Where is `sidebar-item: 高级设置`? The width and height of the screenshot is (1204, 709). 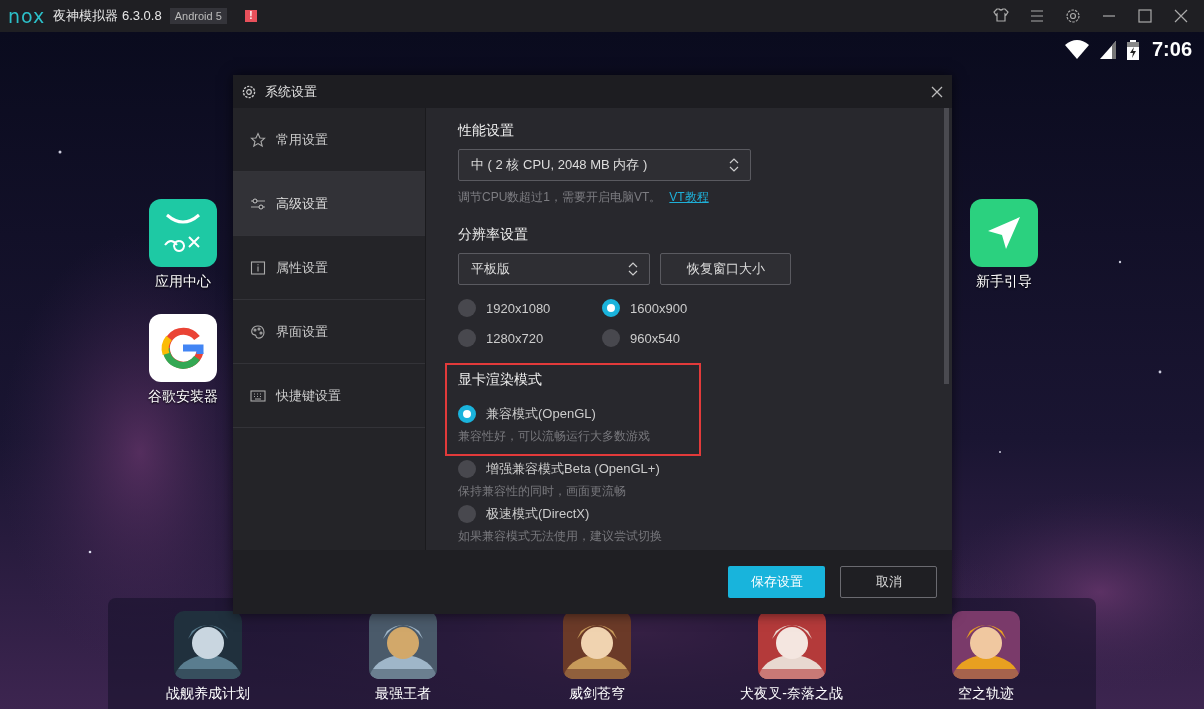 sidebar-item: 高级设置 is located at coordinates (329, 204).